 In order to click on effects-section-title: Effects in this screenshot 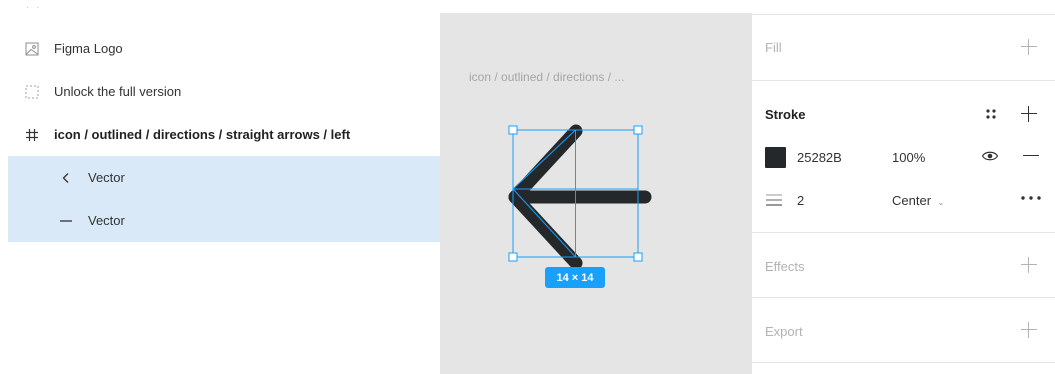, I will do `click(785, 266)`.